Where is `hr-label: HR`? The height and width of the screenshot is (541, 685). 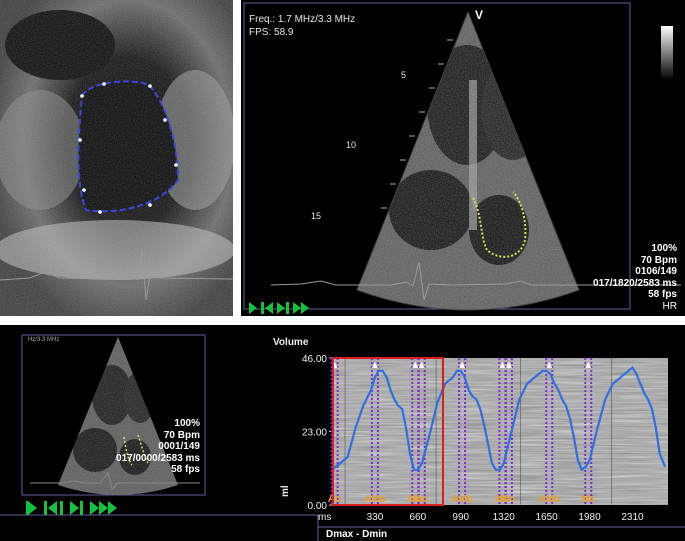
hr-label: HR is located at coordinates (669, 306).